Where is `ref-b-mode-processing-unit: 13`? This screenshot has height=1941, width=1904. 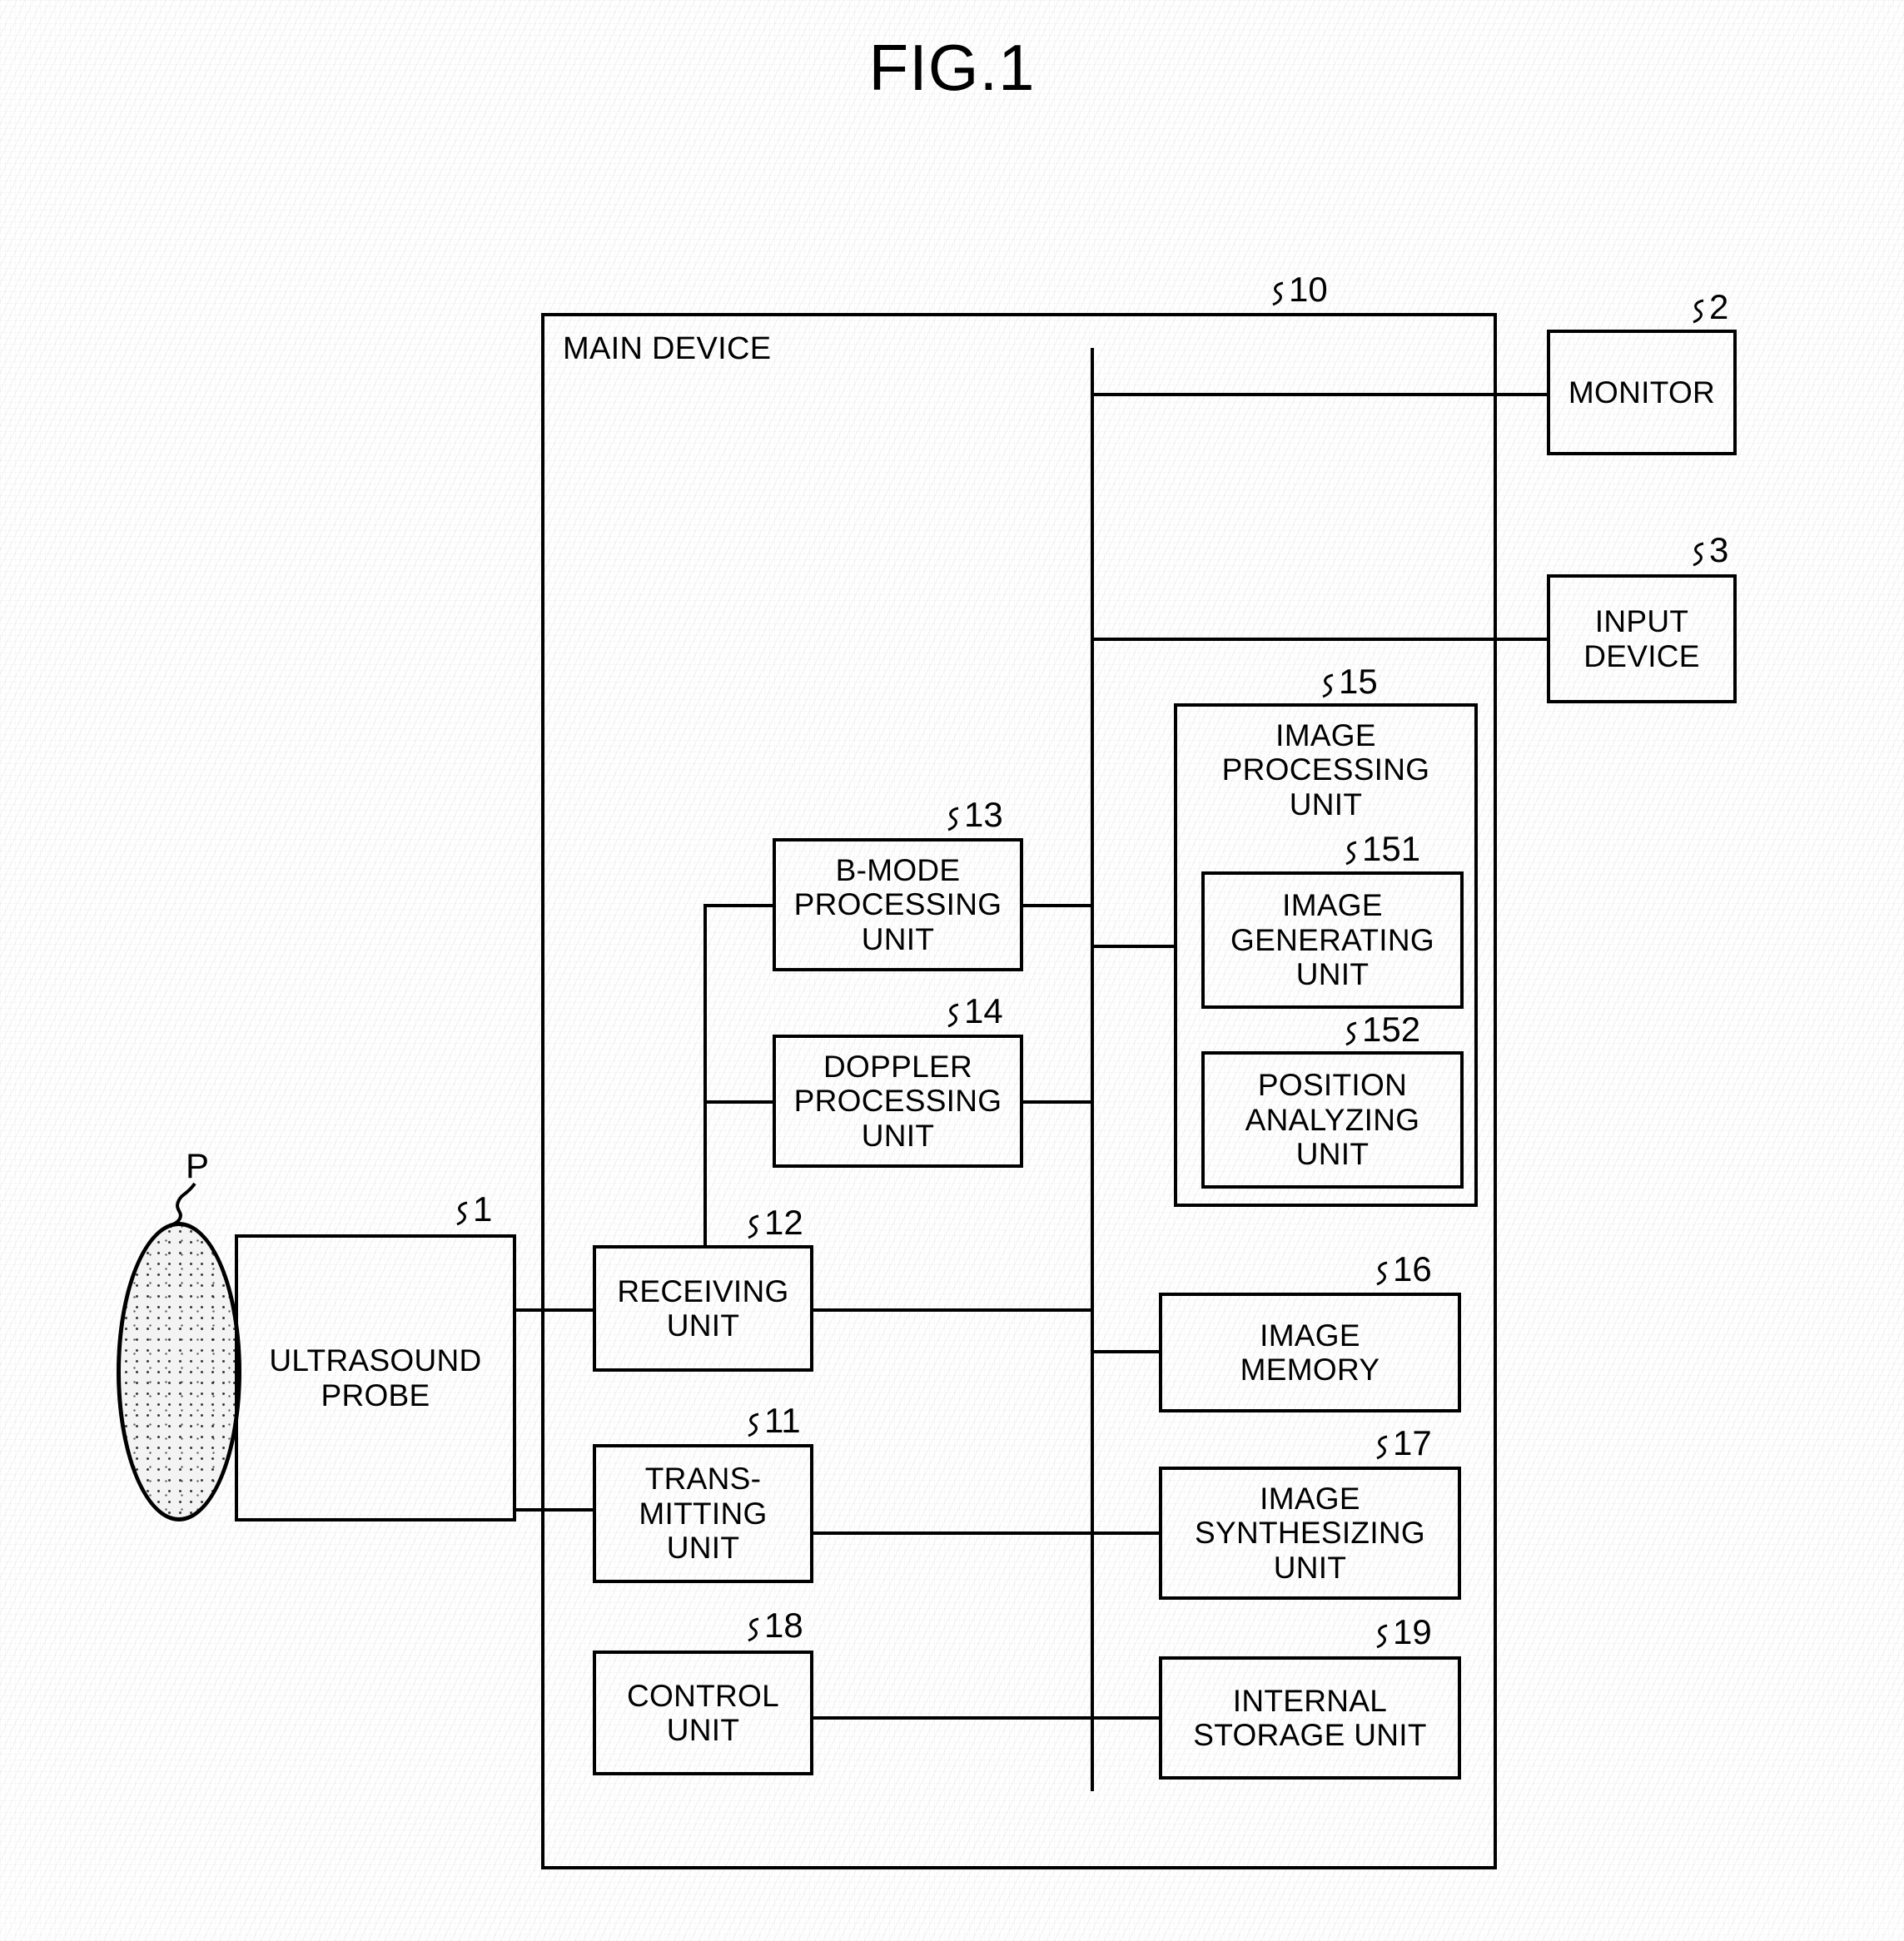
ref-b-mode-processing-unit: 13 is located at coordinates (974, 814).